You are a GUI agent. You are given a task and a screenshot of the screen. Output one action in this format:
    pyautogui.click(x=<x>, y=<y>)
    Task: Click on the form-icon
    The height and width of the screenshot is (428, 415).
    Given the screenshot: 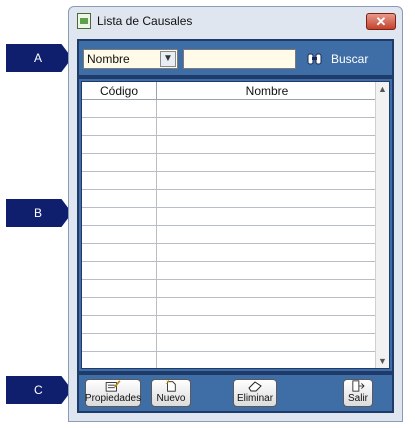 What is the action you would take?
    pyautogui.click(x=84, y=21)
    